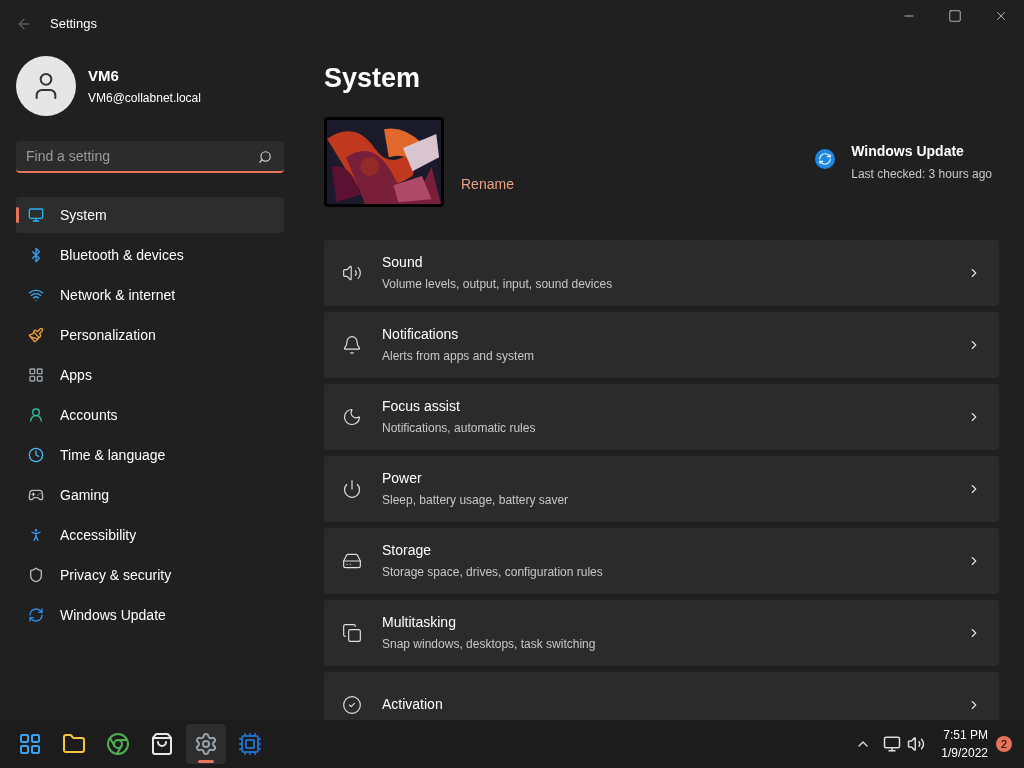 This screenshot has height=768, width=1024. What do you see at coordinates (497, 284) in the screenshot?
I see `card-description: Volume levels, output, input, sound devices` at bounding box center [497, 284].